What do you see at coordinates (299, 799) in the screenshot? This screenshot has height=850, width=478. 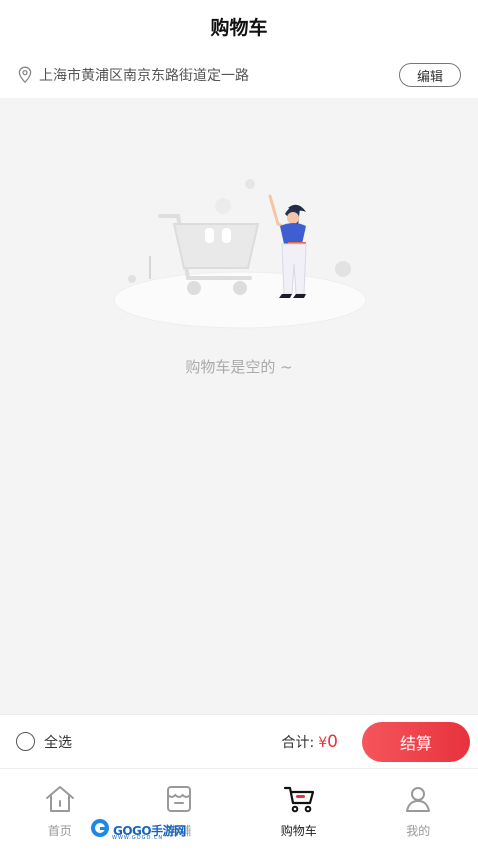 I see `cart-icon` at bounding box center [299, 799].